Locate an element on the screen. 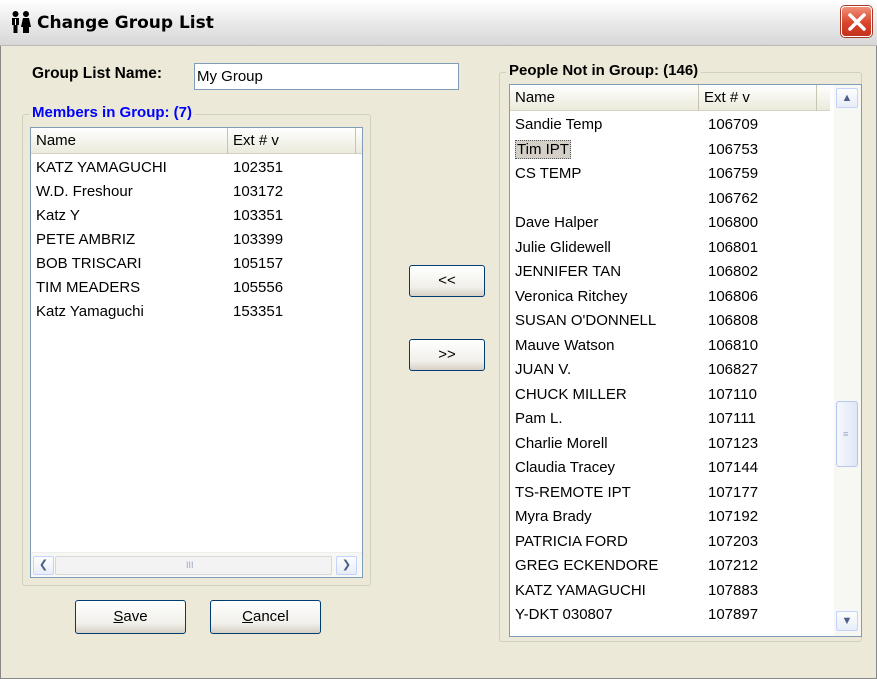 The width and height of the screenshot is (877, 679). list-row: Mauve Watson 106810 is located at coordinates (634, 346).